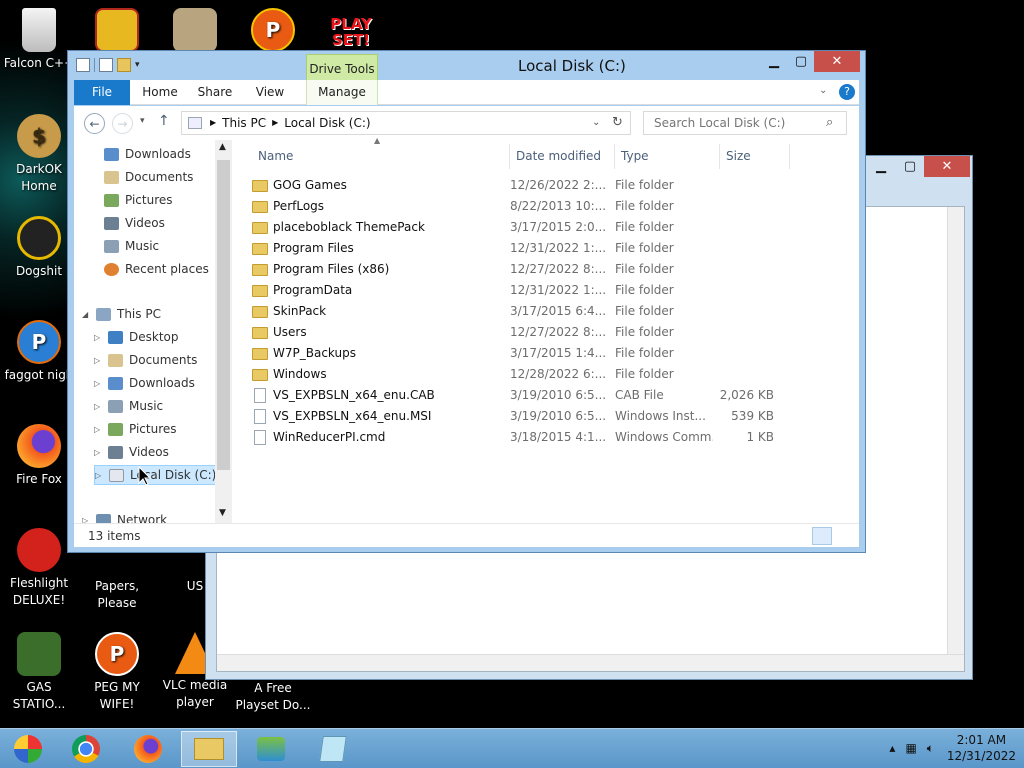  I want to click on details-view-button, so click(822, 536).